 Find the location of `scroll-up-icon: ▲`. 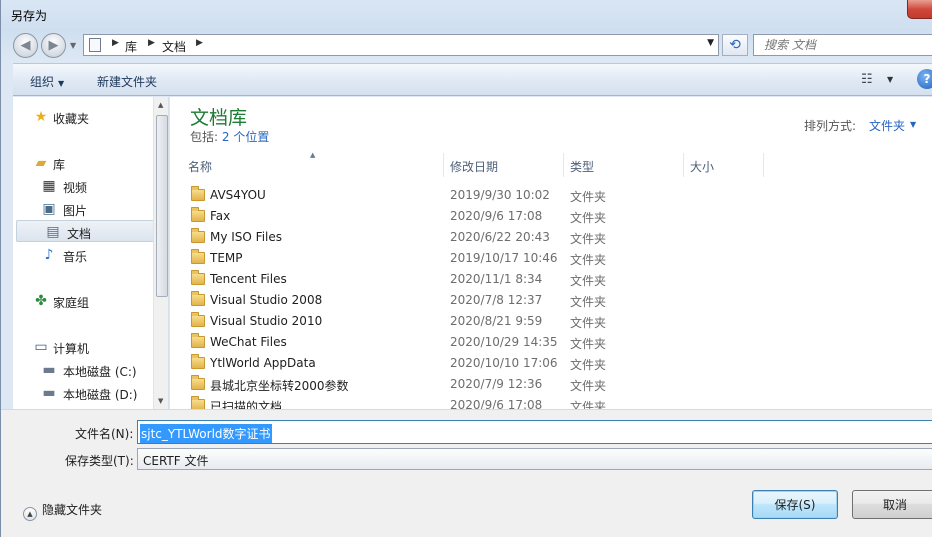

scroll-up-icon: ▲ is located at coordinates (160, 105).